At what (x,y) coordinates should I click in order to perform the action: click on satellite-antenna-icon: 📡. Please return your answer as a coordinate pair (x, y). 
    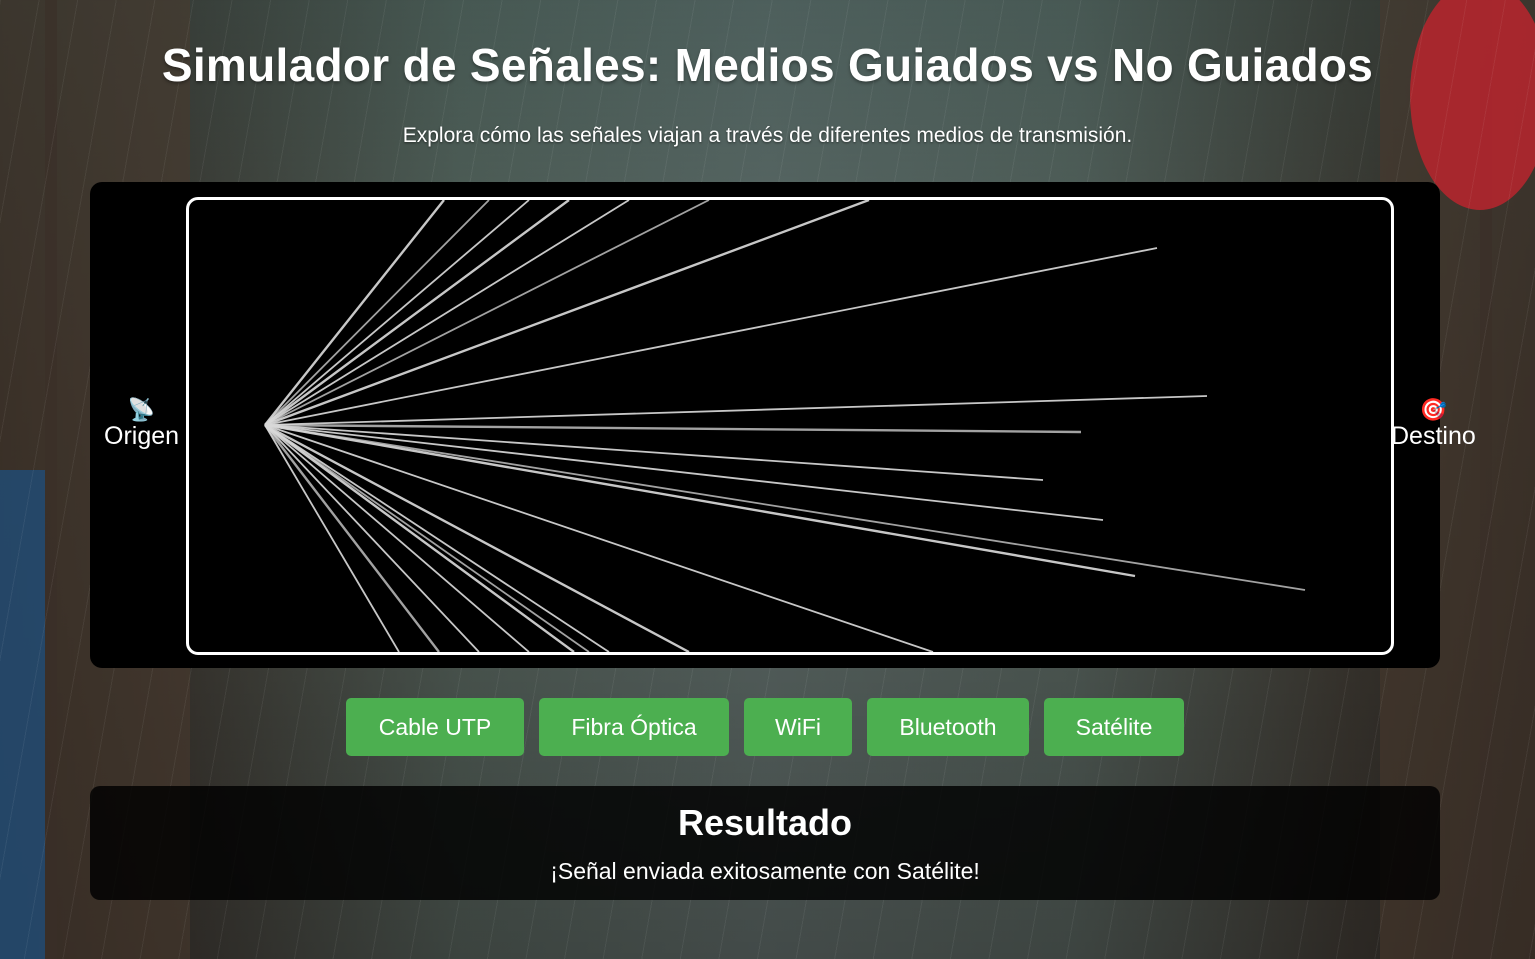
    Looking at the image, I should click on (141, 409).